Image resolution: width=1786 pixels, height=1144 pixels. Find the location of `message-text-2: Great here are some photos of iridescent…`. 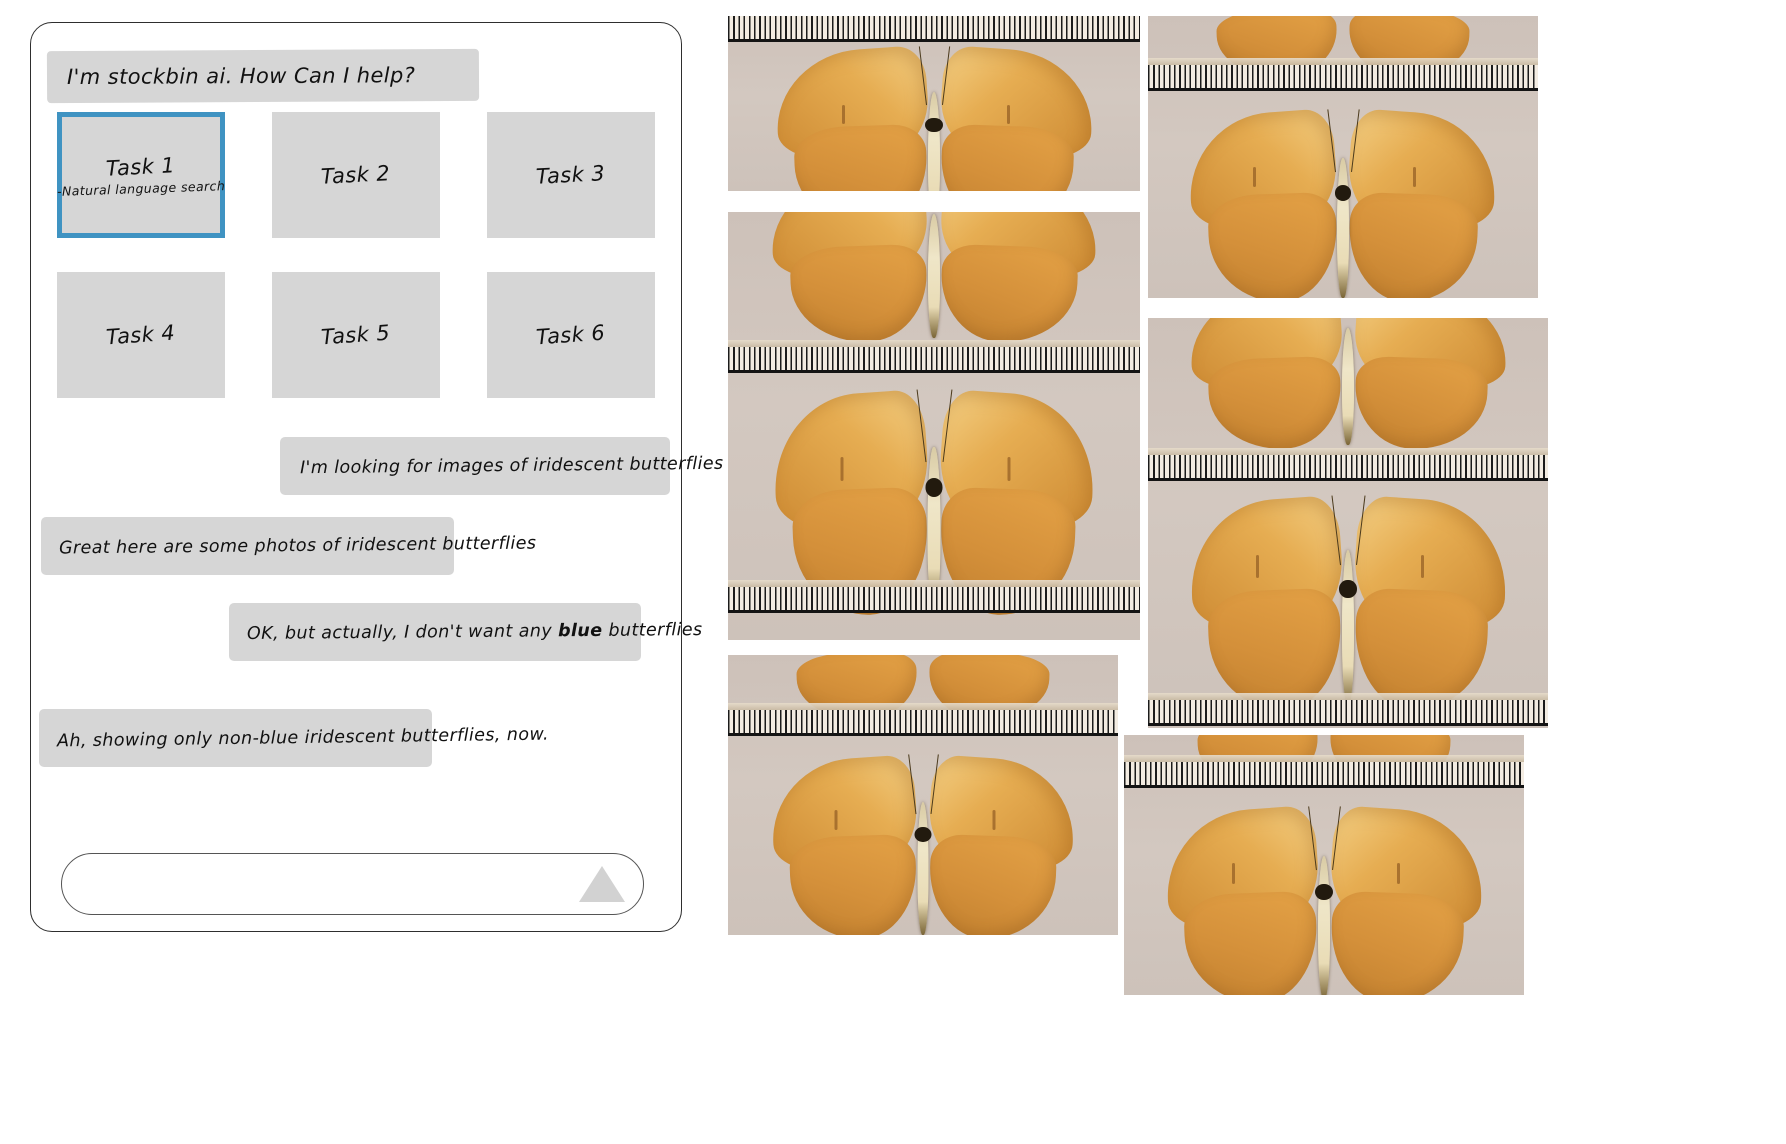

message-text-2: Great here are some photos of iridescent… is located at coordinates (297, 546).